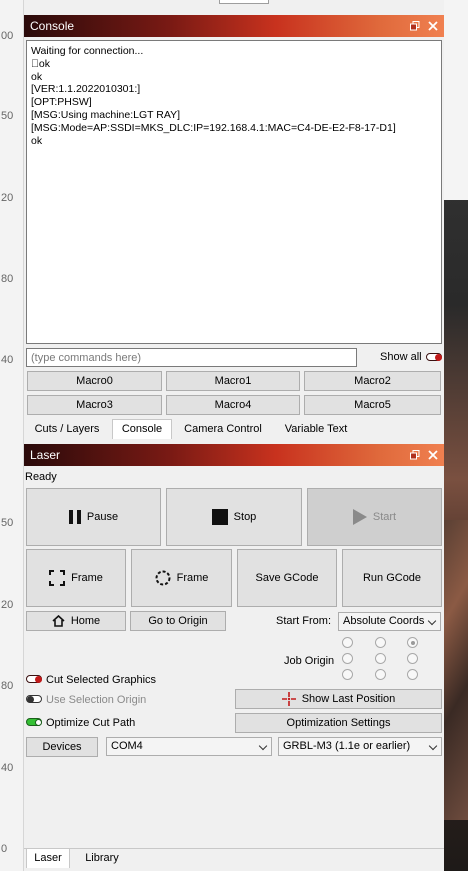  Describe the element at coordinates (309, 661) in the screenshot. I see `job-origin-label: Job Origin` at that location.